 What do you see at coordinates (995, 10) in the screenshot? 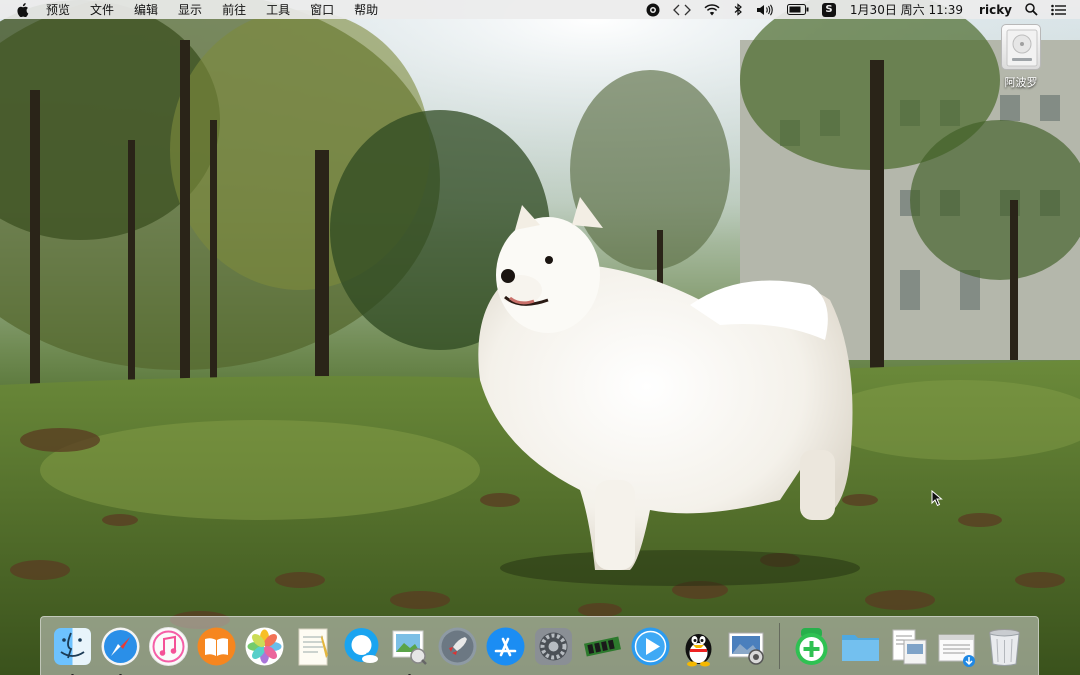
I see `user-name: ricky` at bounding box center [995, 10].